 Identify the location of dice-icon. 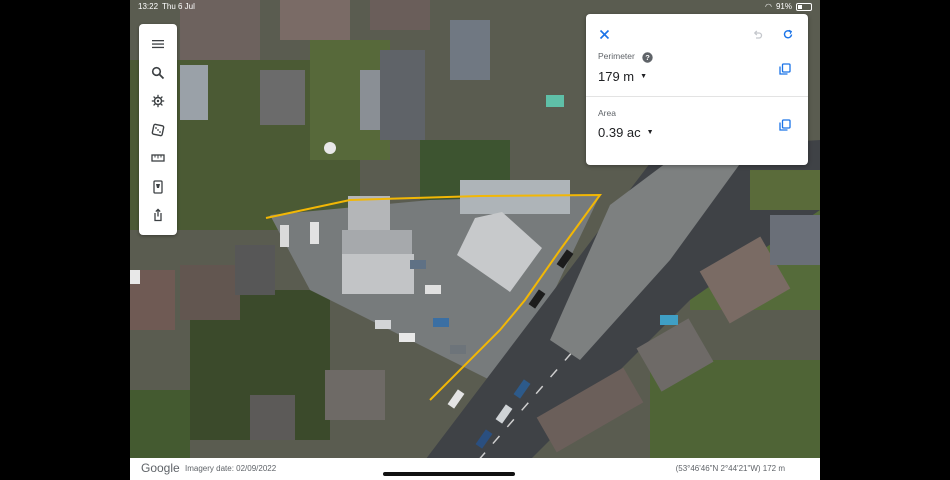
(158, 130).